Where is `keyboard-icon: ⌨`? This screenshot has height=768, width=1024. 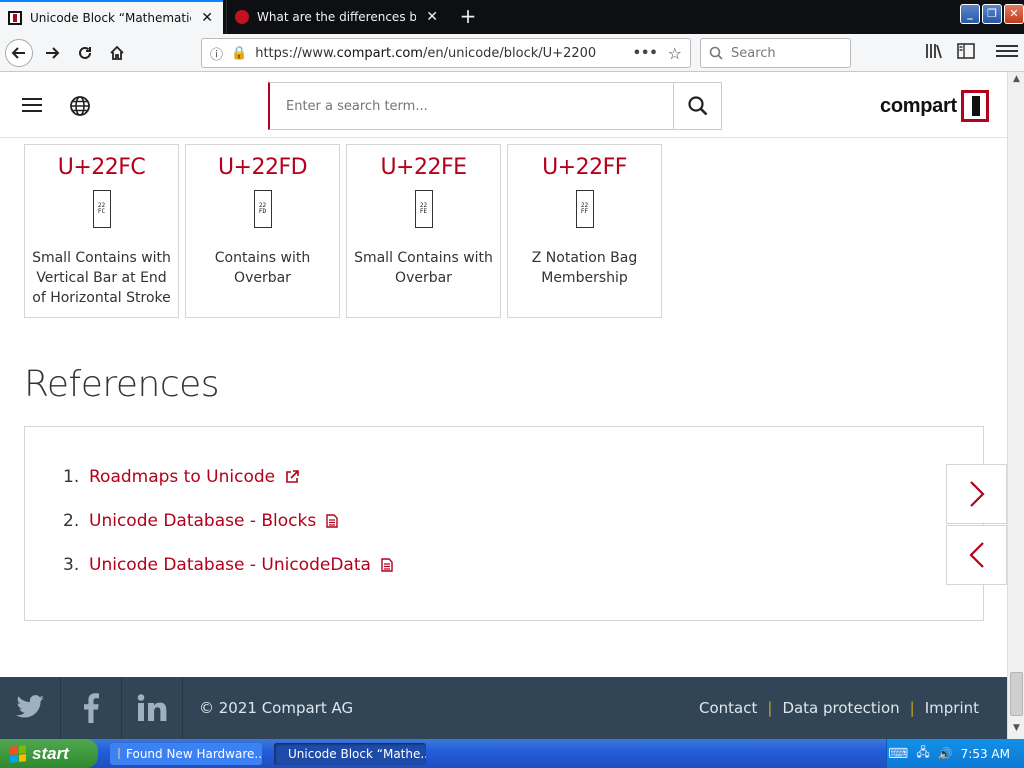
keyboard-icon: ⌨ is located at coordinates (898, 754).